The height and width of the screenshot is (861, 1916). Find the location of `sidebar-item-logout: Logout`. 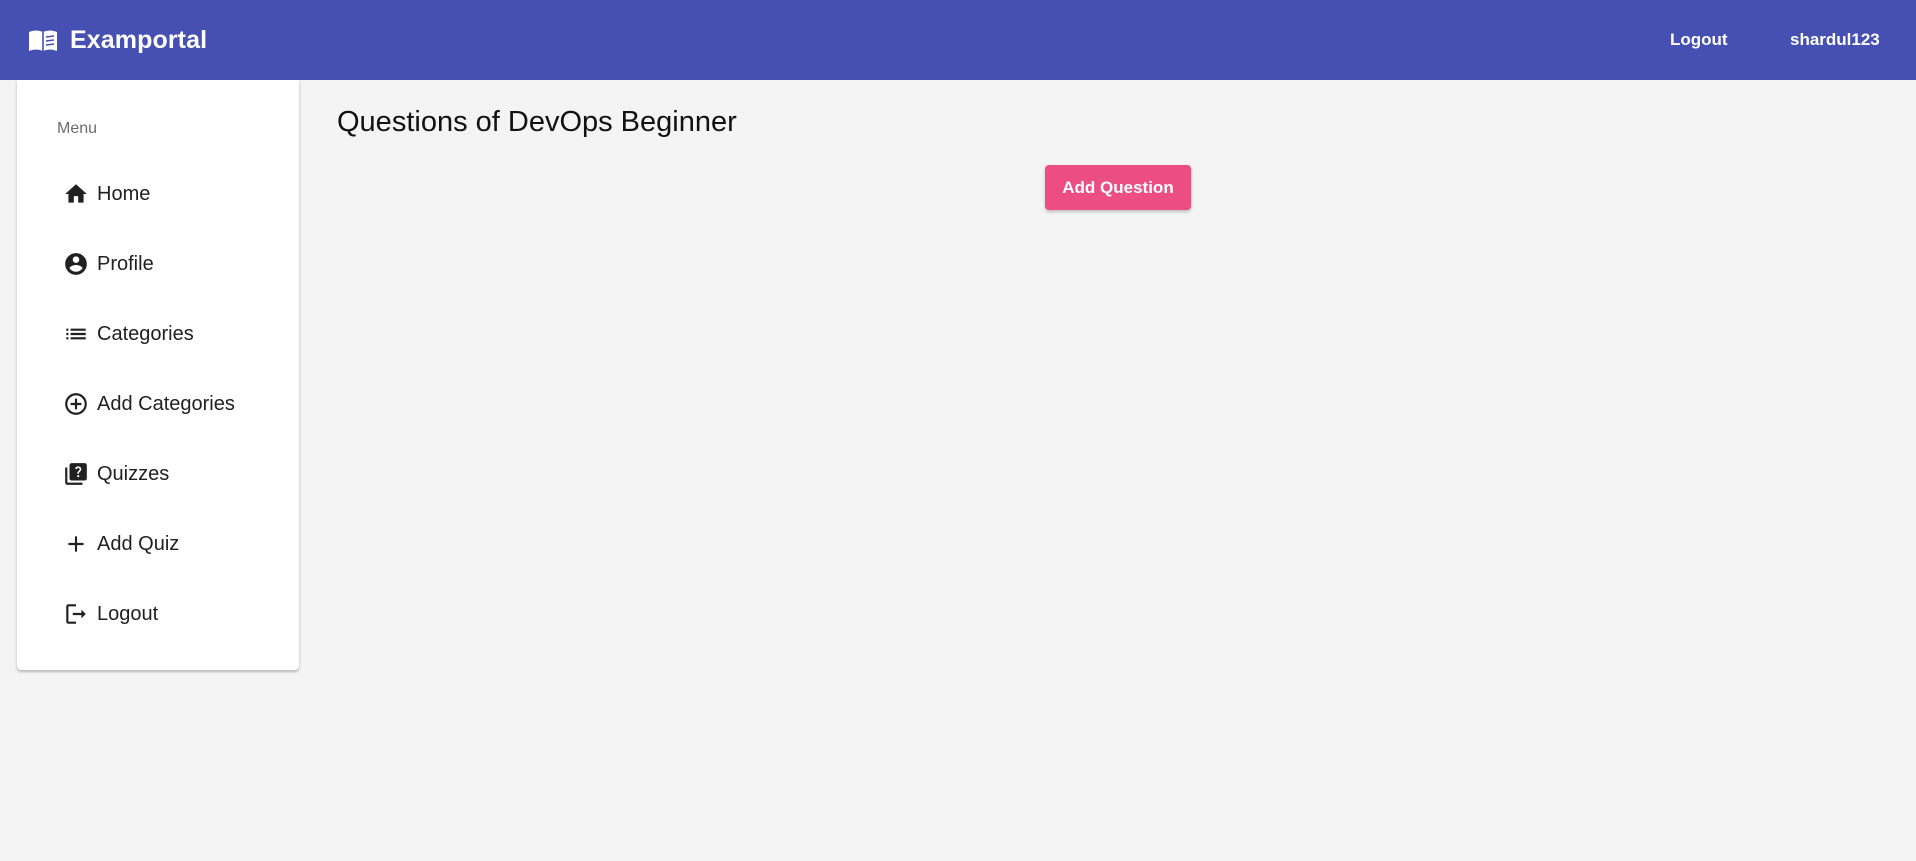

sidebar-item-logout: Logout is located at coordinates (158, 614).